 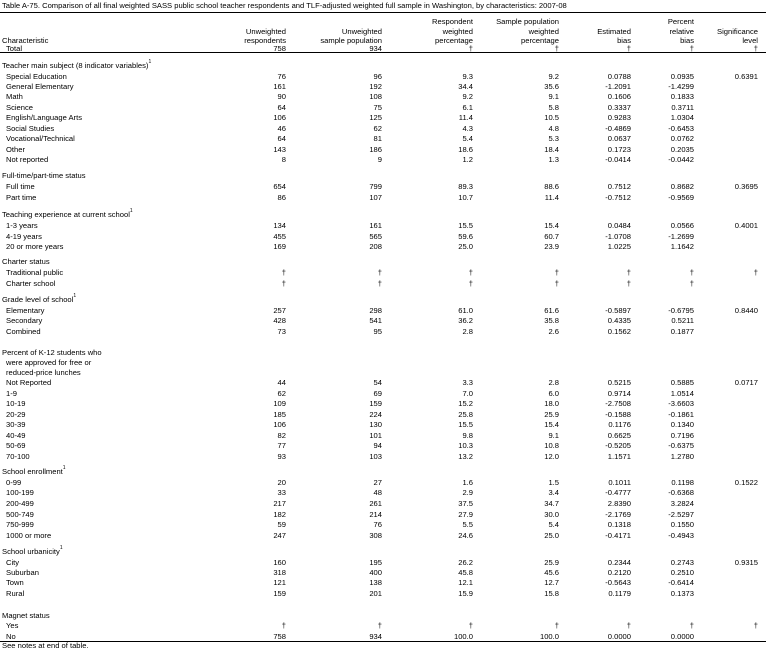 I want to click on row-label-text: 10-19, so click(x=16, y=403).